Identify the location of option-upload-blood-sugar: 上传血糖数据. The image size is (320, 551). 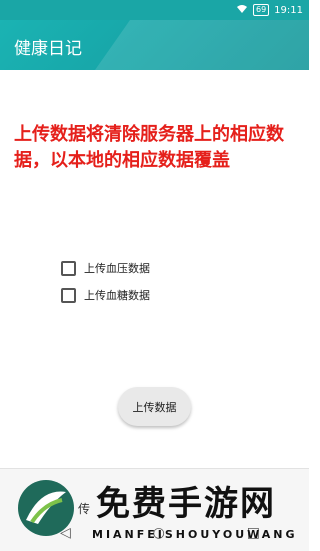
(105, 295).